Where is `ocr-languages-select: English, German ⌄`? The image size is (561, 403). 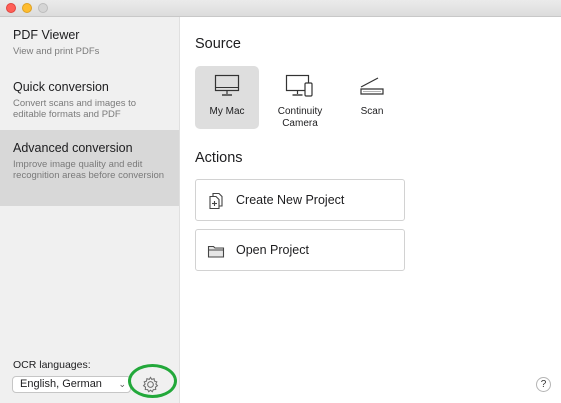 ocr-languages-select: English, German ⌄ is located at coordinates (71, 384).